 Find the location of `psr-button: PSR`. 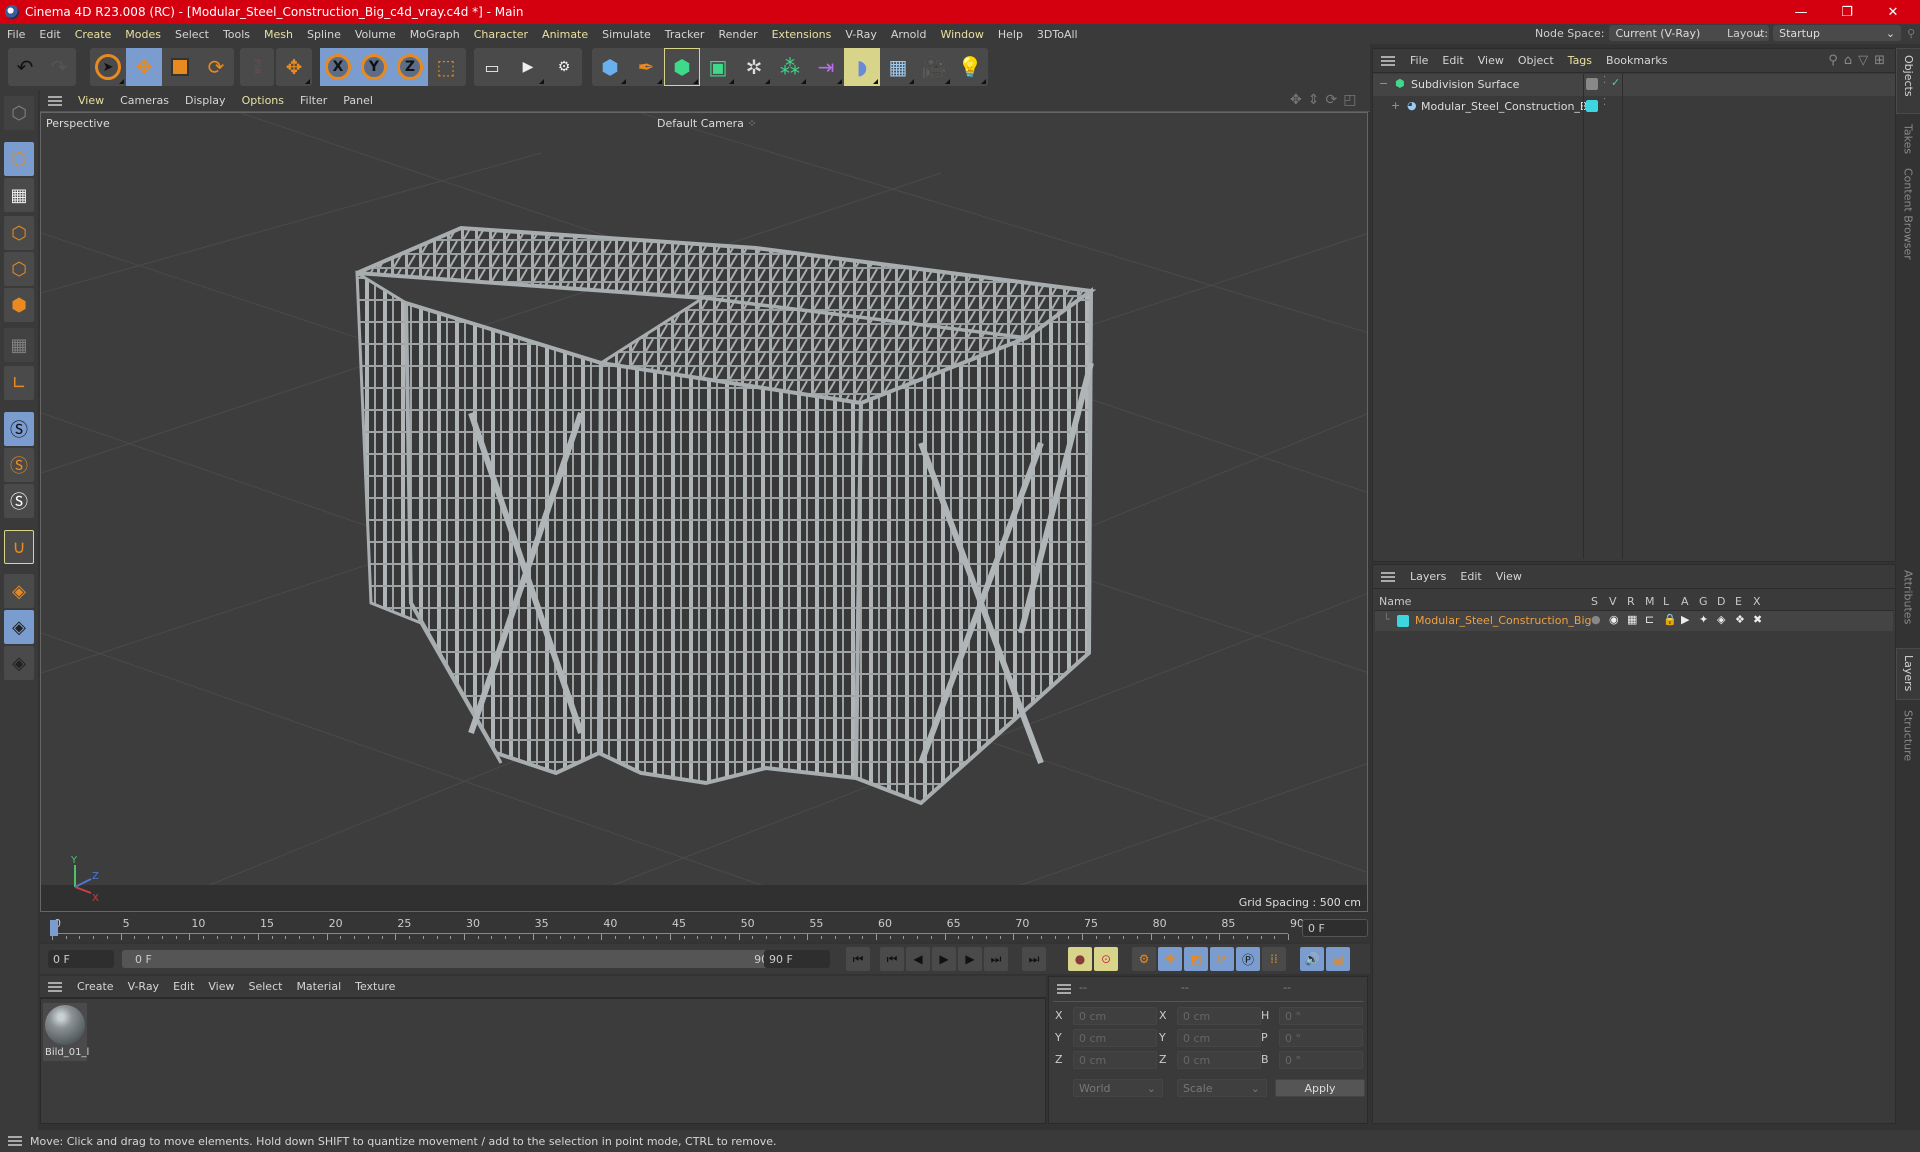

psr-button: PSR is located at coordinates (257, 67).